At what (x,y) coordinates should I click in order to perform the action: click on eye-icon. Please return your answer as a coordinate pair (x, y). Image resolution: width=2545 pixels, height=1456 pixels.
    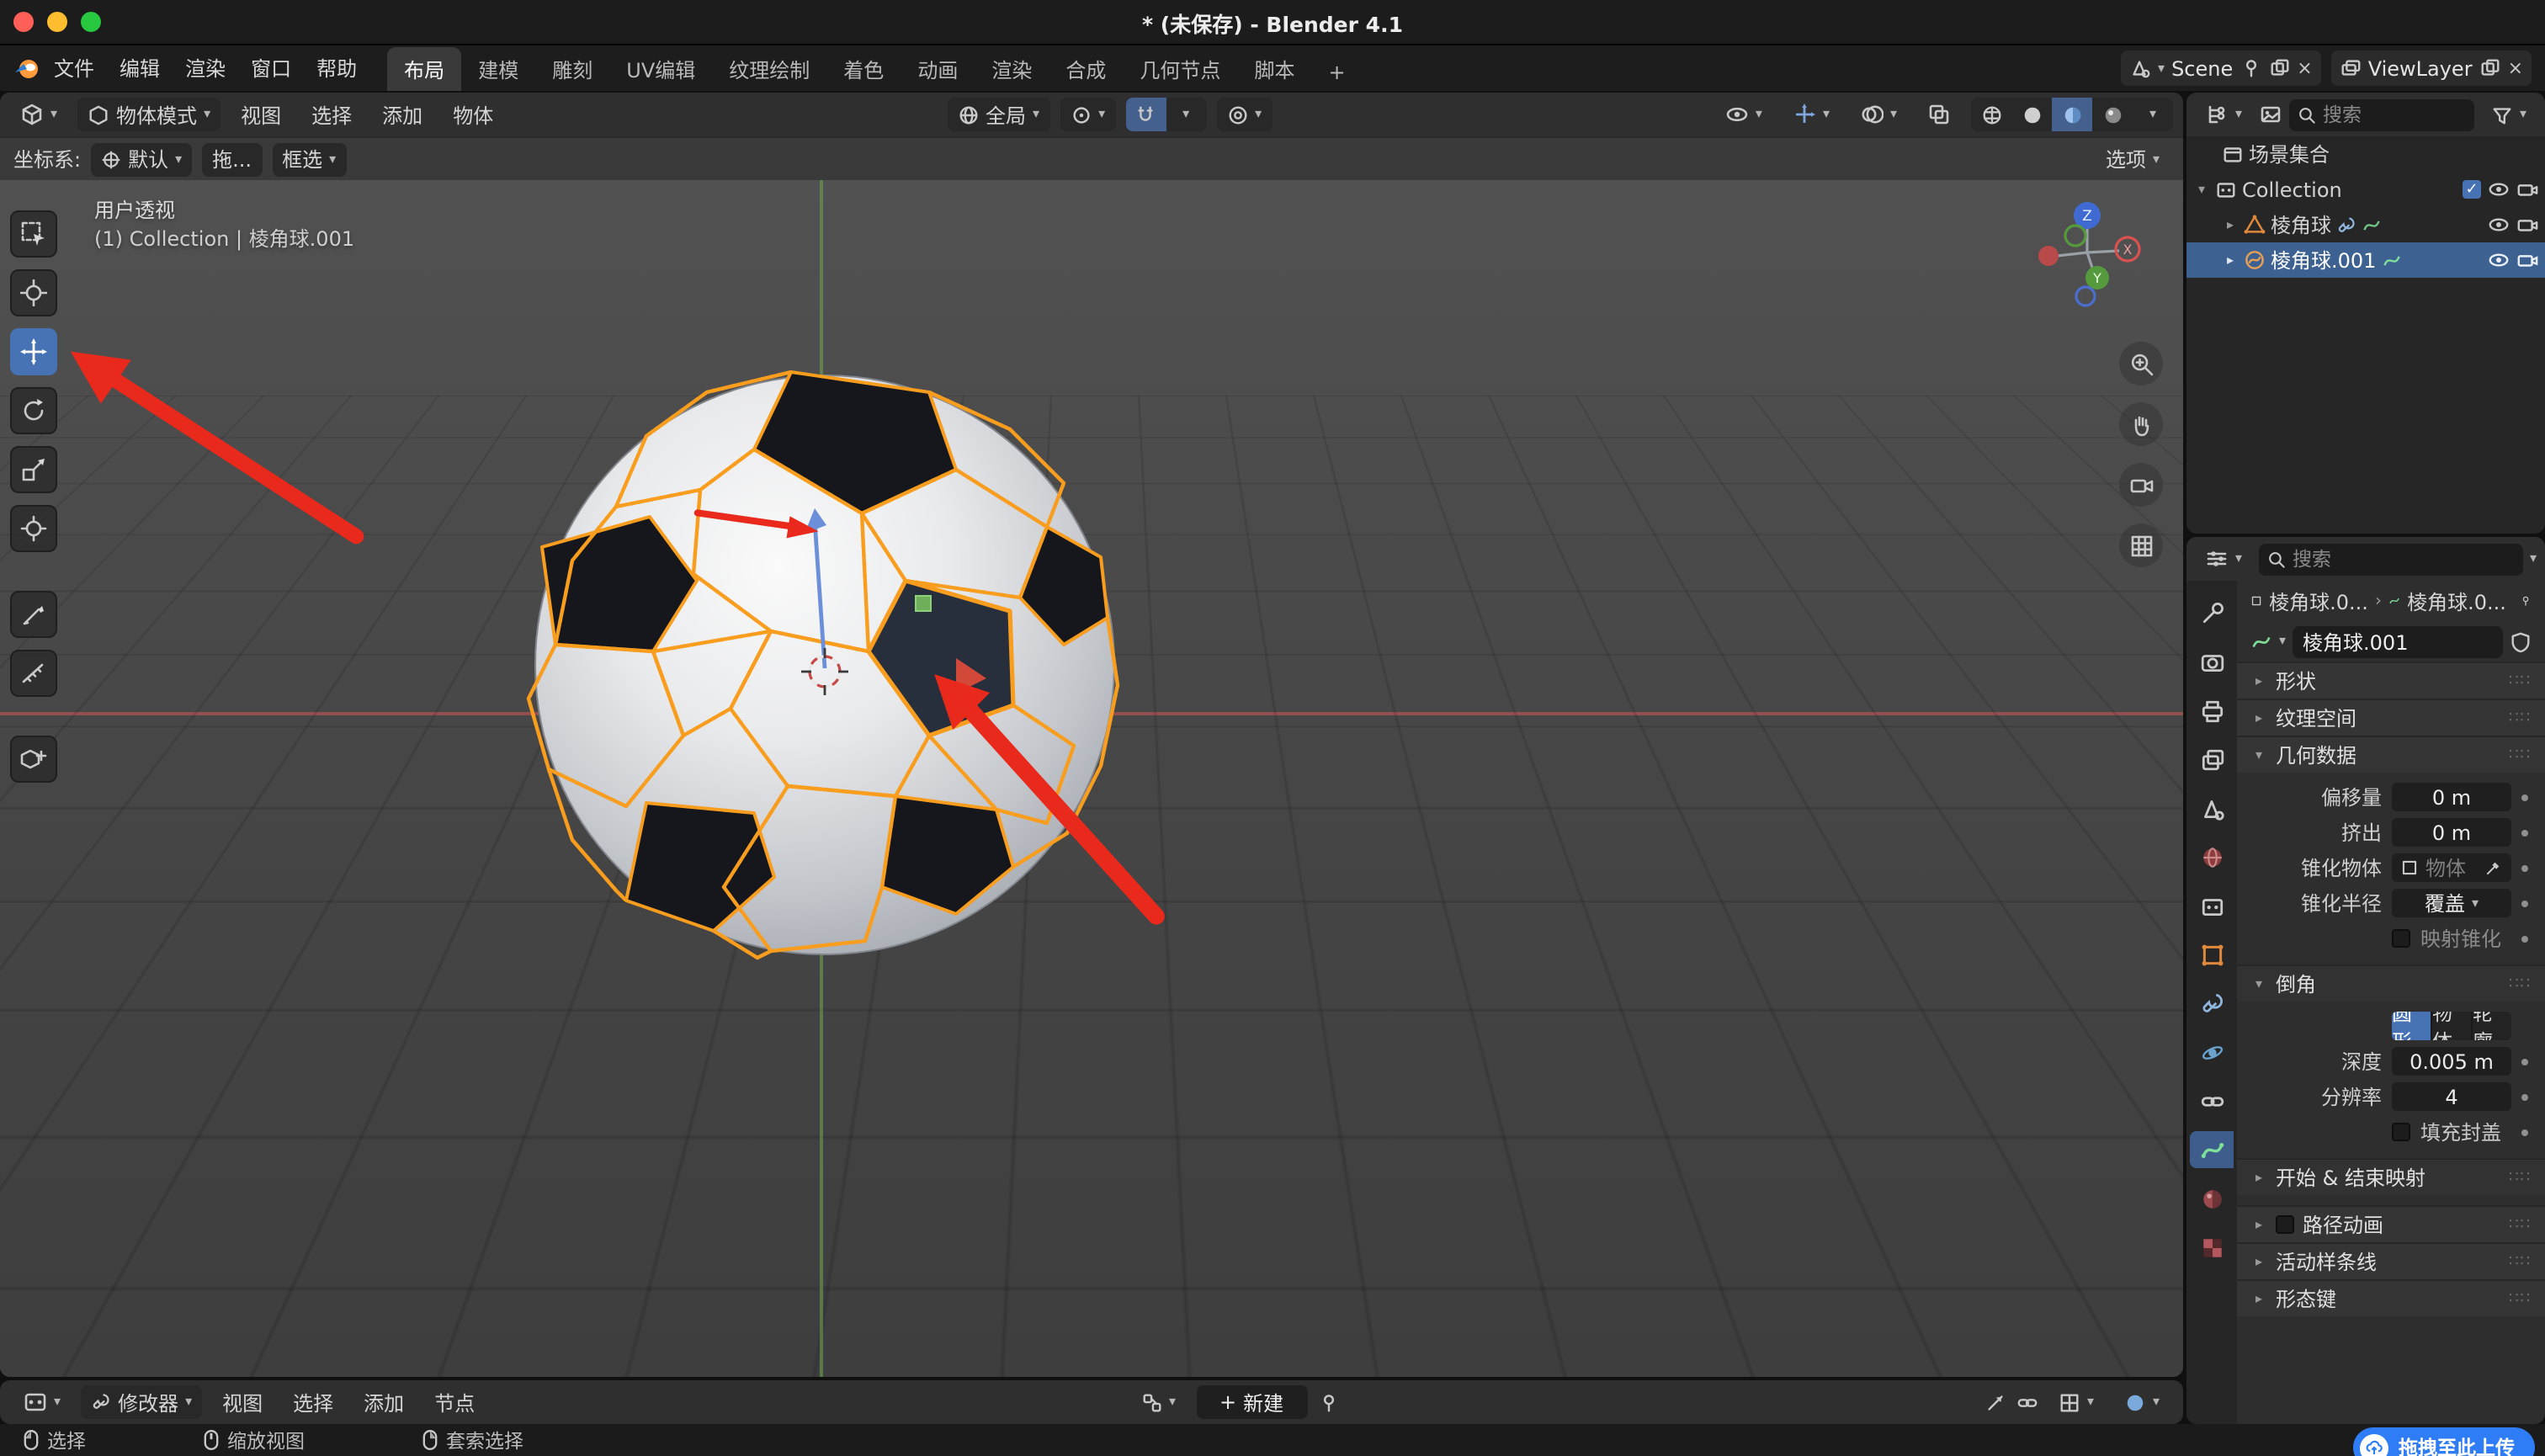
    Looking at the image, I should click on (2499, 225).